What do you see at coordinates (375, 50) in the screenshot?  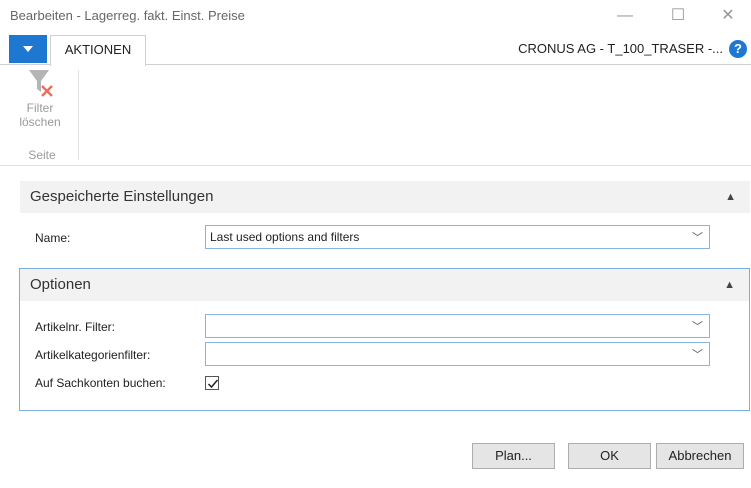 I see `ribbon-tab-bar: AKTIONEN CRONUS AG - T_100_TRASER -... ?` at bounding box center [375, 50].